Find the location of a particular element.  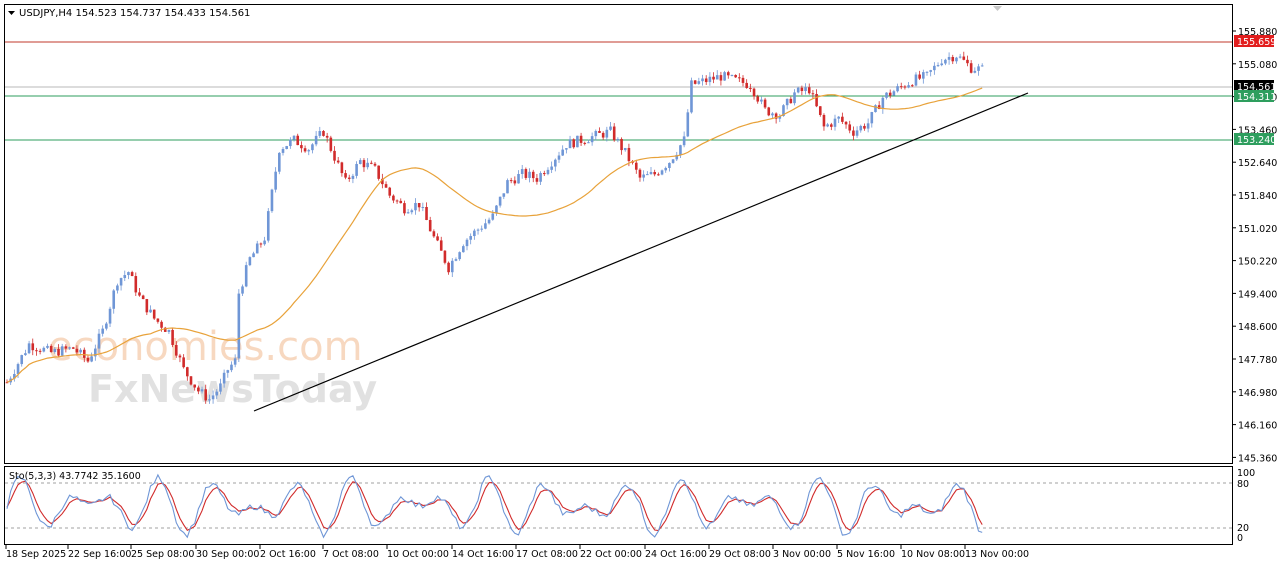

level-label-resistance: 155.659 is located at coordinates (1255, 41).